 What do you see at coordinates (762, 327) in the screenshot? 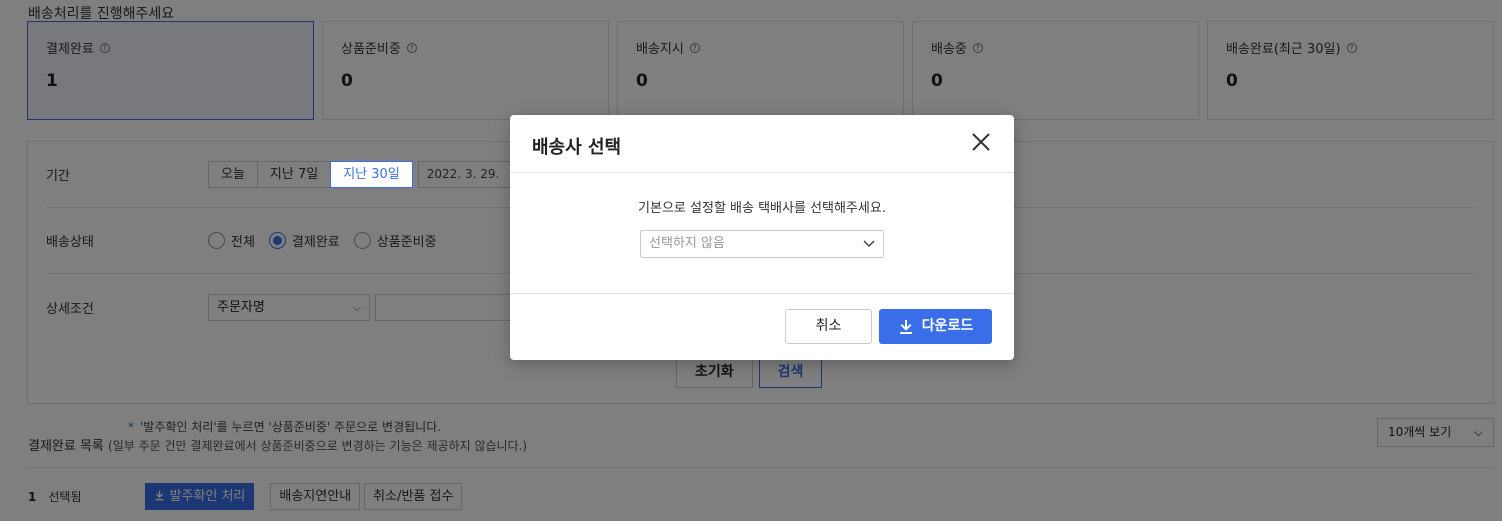
I see `modal-footer: 취소 다운로드` at bounding box center [762, 327].